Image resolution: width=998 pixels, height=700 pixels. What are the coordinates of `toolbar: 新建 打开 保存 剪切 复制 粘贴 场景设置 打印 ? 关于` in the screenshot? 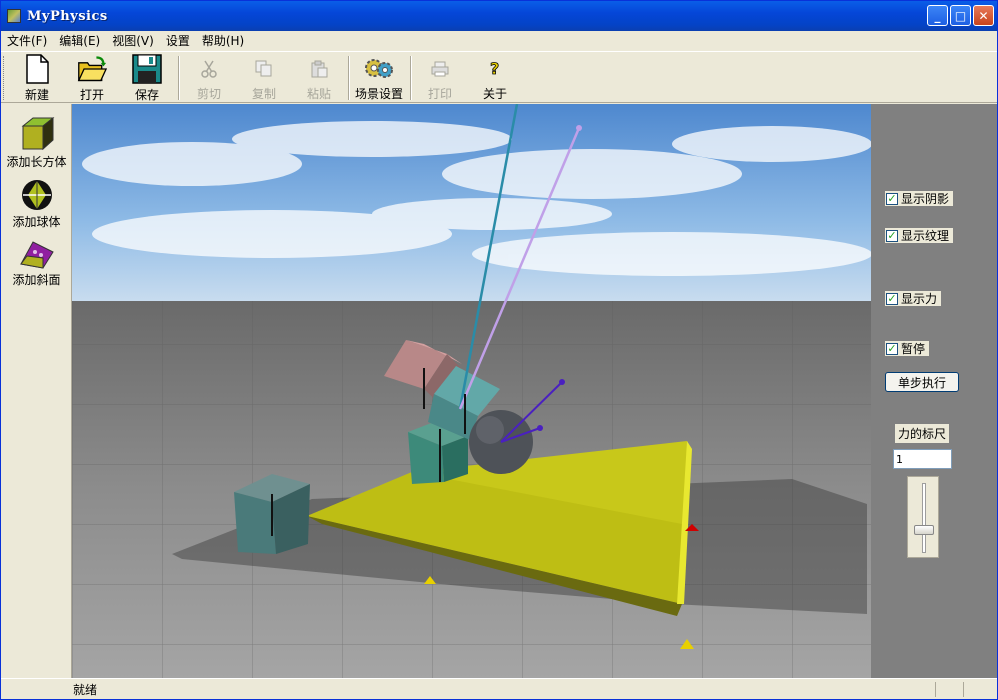 It's located at (499, 77).